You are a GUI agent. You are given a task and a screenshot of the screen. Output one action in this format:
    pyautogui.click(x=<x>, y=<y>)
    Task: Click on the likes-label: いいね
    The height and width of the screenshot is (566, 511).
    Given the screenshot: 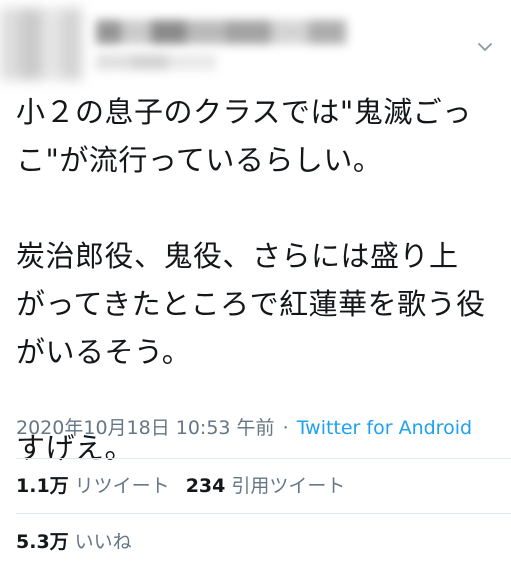 What is the action you would take?
    pyautogui.click(x=103, y=542)
    